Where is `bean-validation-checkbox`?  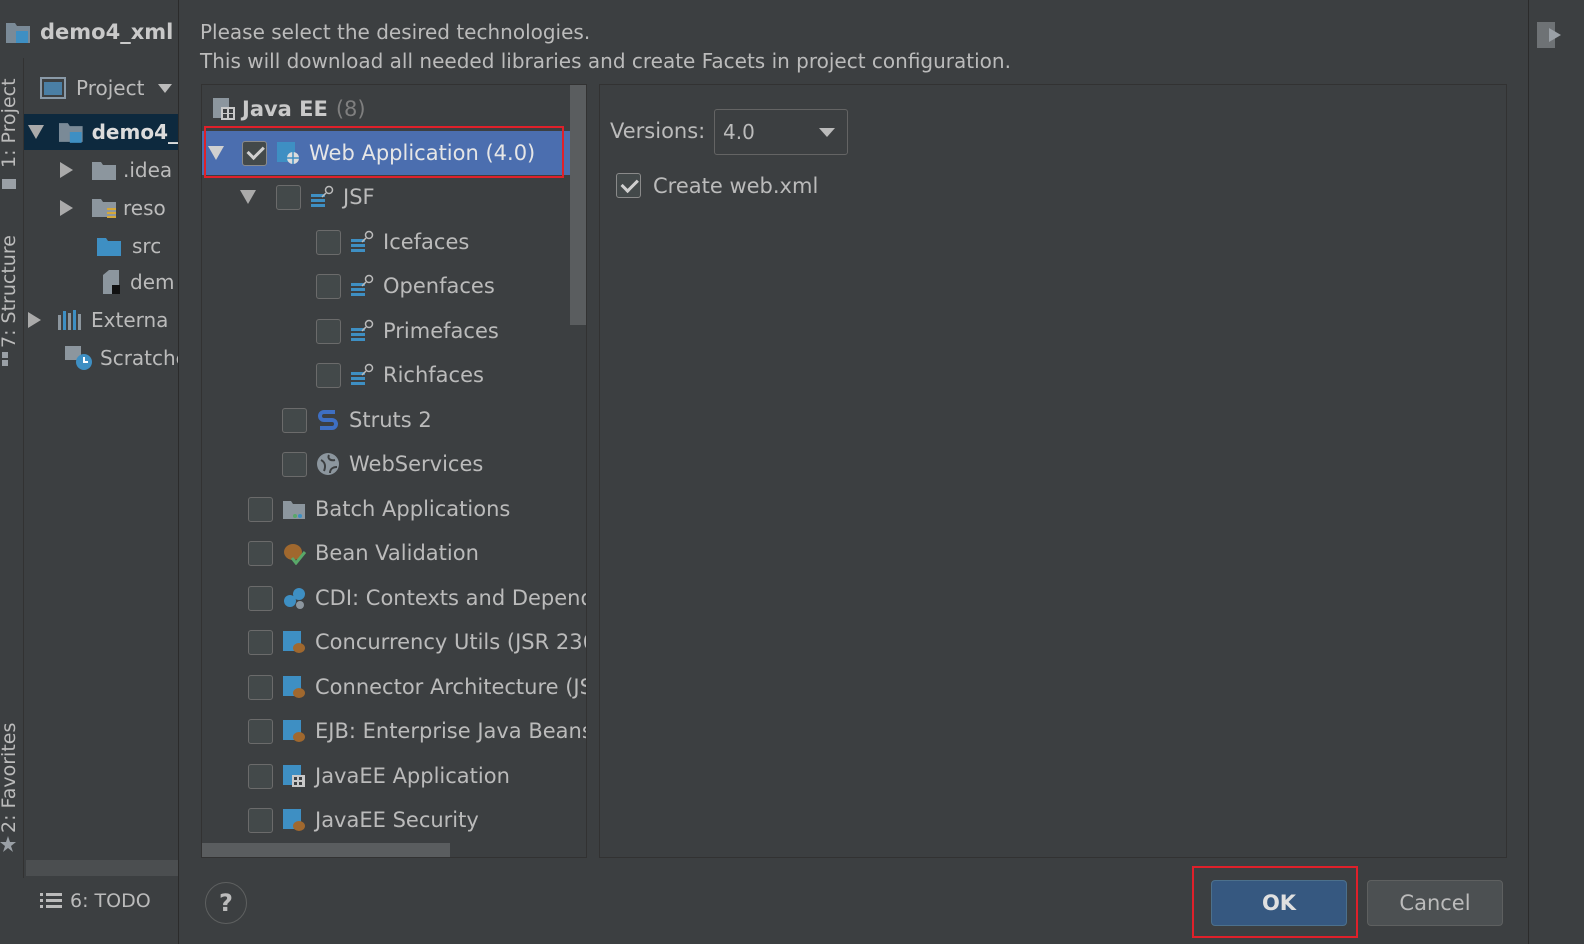 bean-validation-checkbox is located at coordinates (260, 553).